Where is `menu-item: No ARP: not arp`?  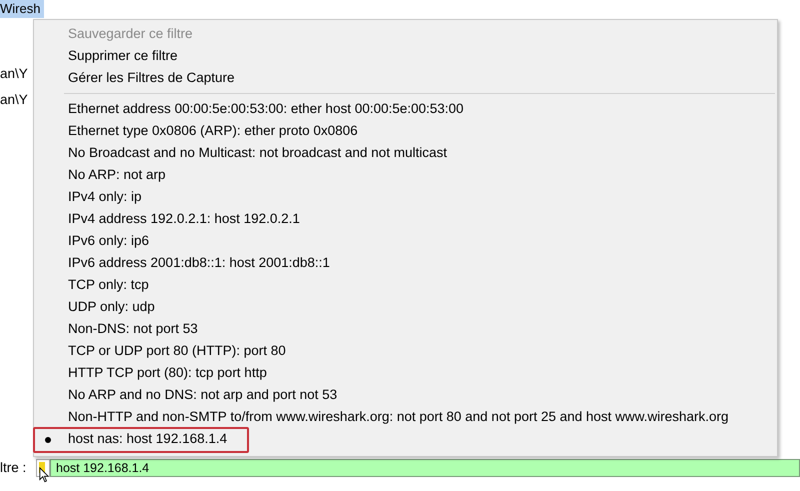
menu-item: No ARP: not arp is located at coordinates (405, 175).